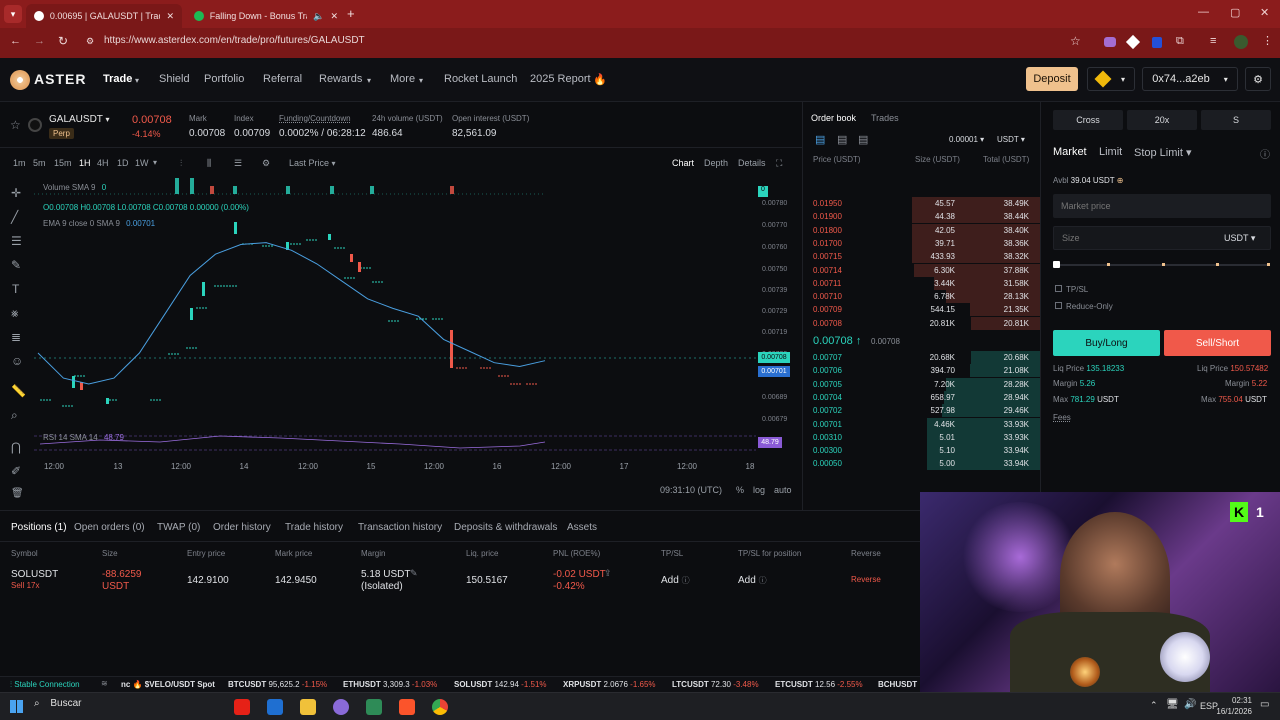 The width and height of the screenshot is (1280, 720). Describe the element at coordinates (1217, 343) in the screenshot. I see `sell-short-button: Sell/Short` at that location.